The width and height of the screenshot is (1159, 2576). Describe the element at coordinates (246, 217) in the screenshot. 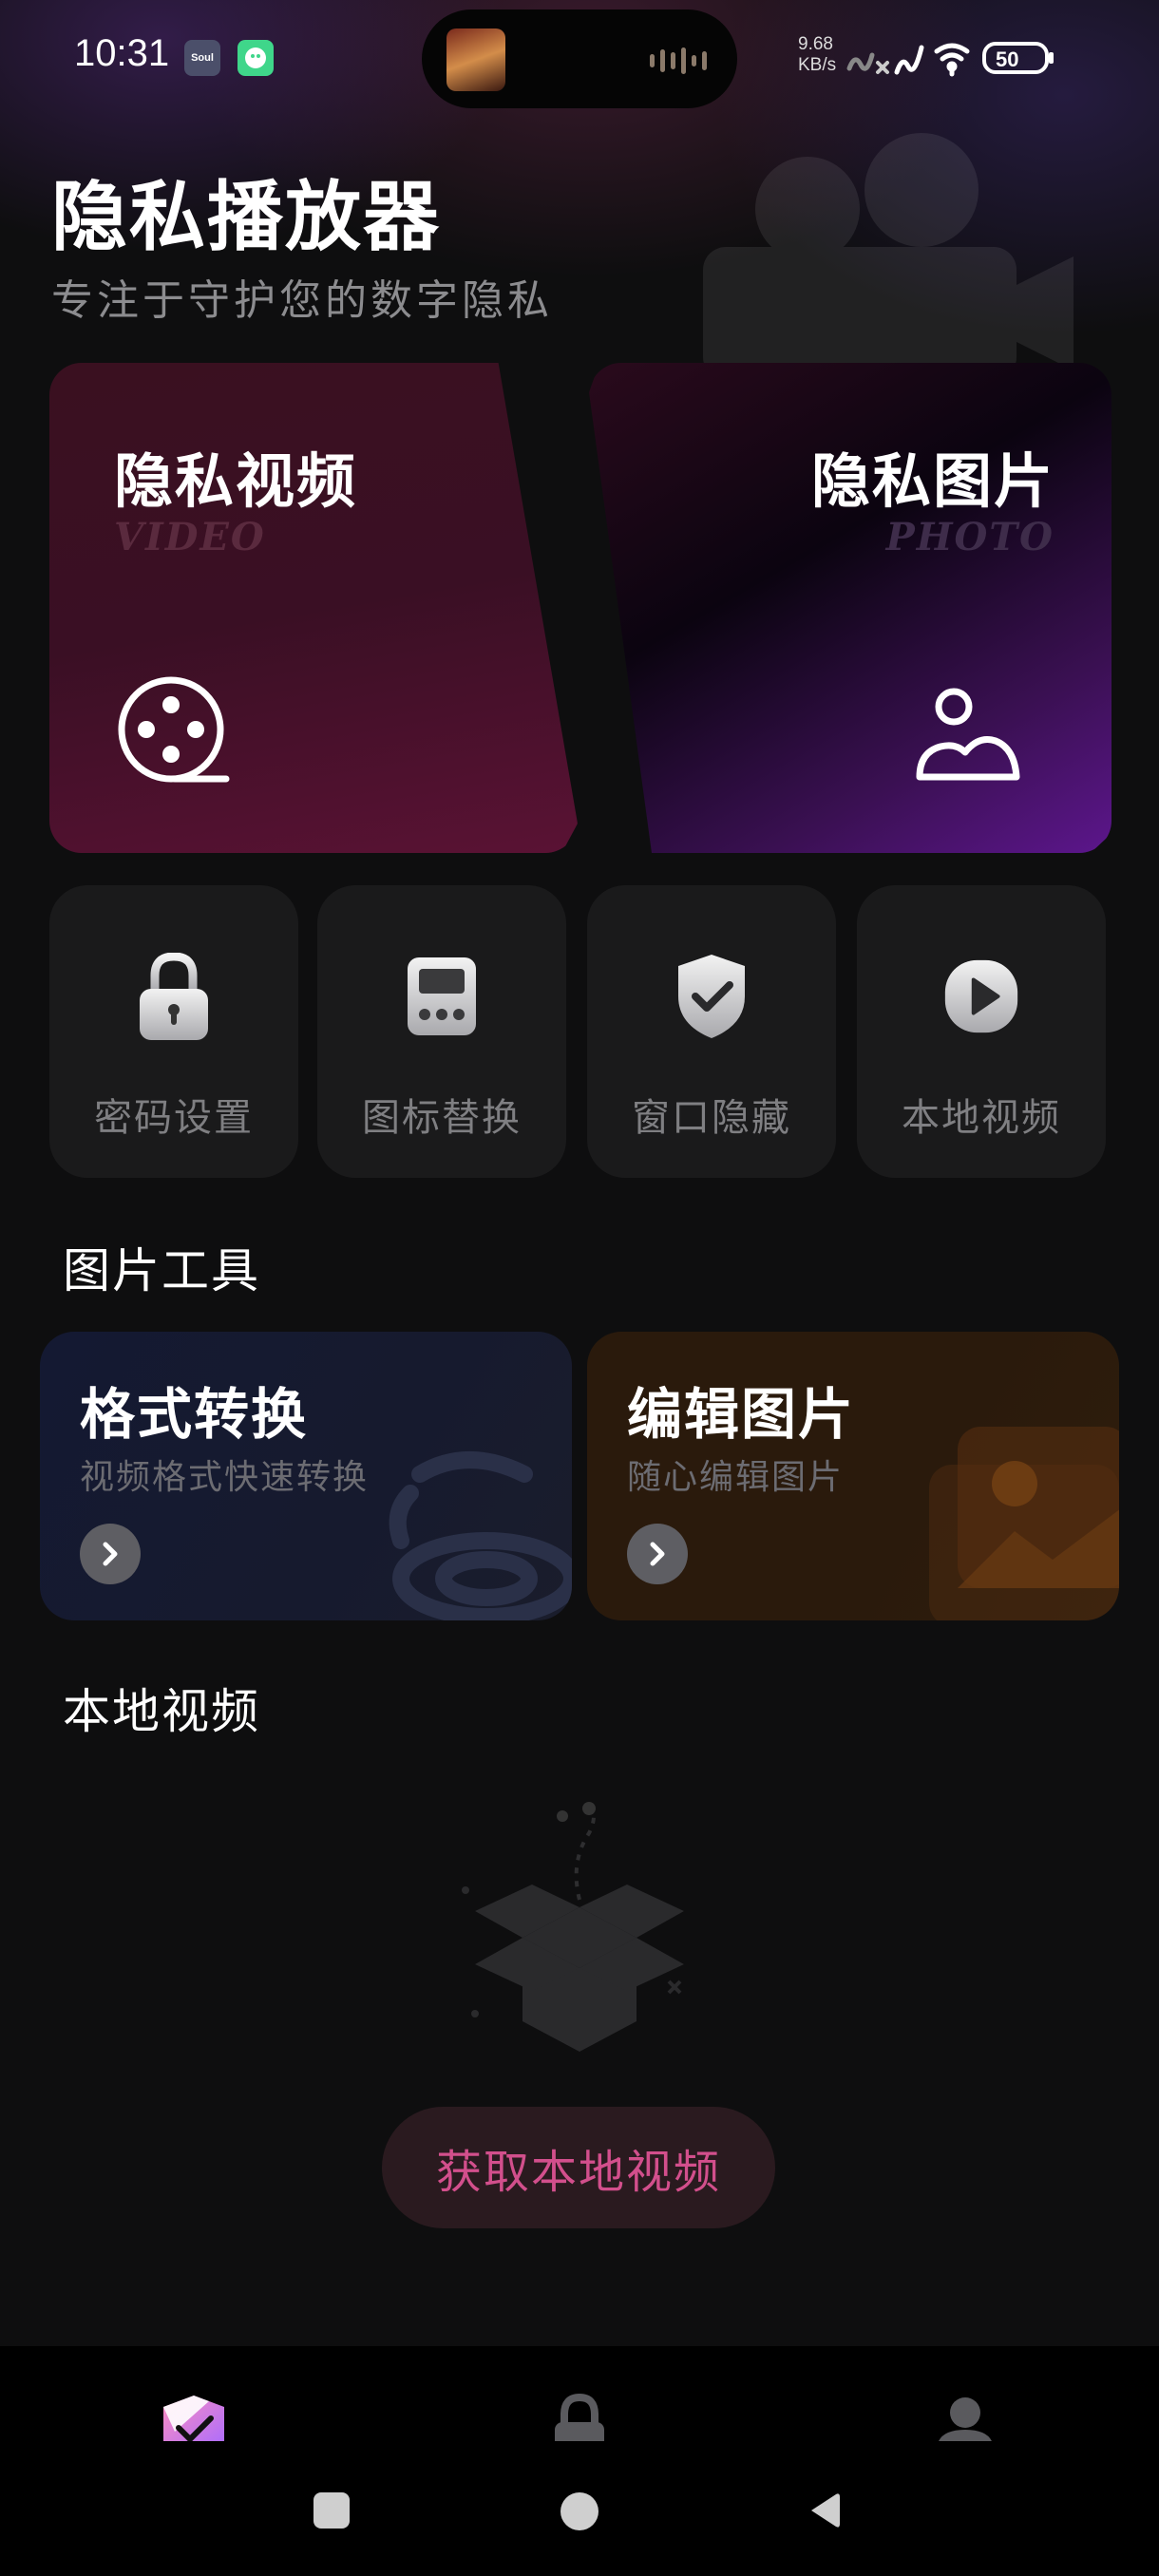

I see `page-title: 隐私播放器` at that location.